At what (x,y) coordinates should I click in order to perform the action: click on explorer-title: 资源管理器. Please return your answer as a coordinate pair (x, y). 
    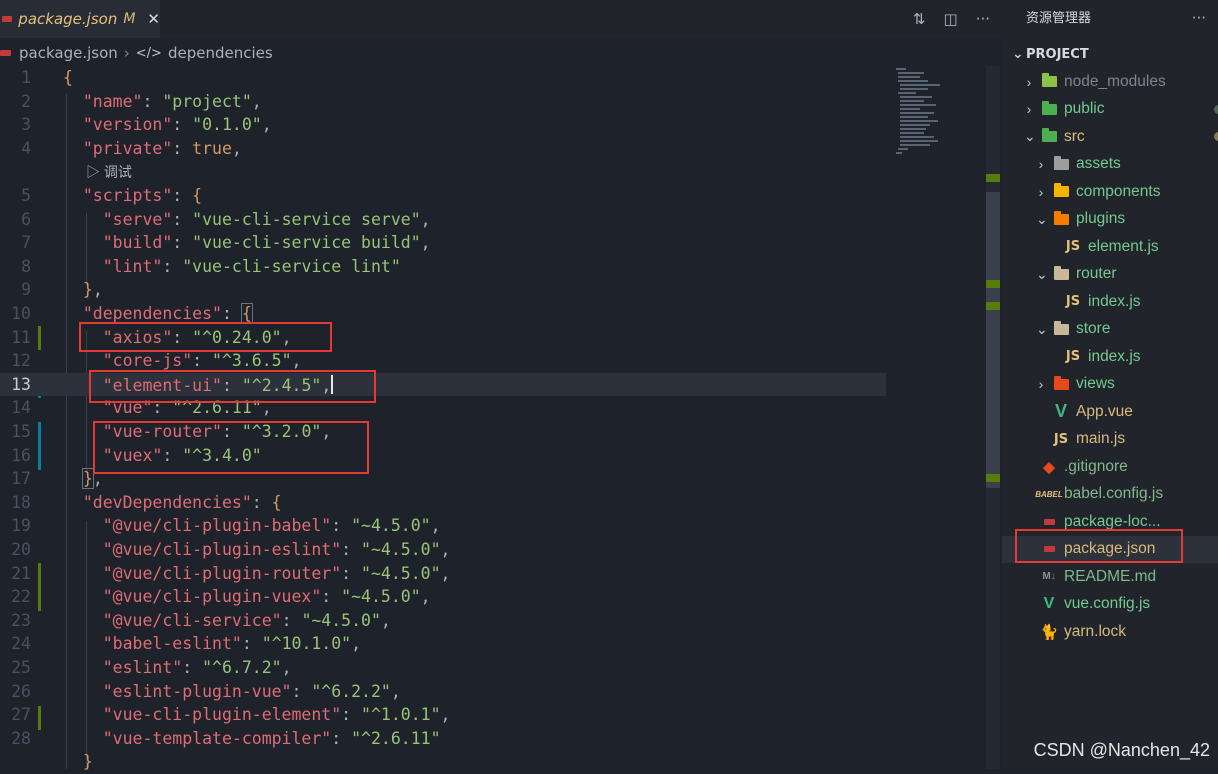
    Looking at the image, I should click on (1059, 18).